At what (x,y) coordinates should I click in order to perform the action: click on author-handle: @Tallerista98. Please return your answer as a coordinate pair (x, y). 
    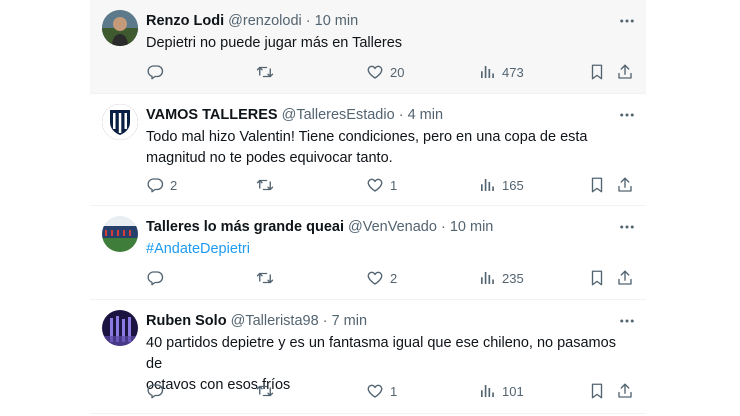
    Looking at the image, I should click on (275, 321).